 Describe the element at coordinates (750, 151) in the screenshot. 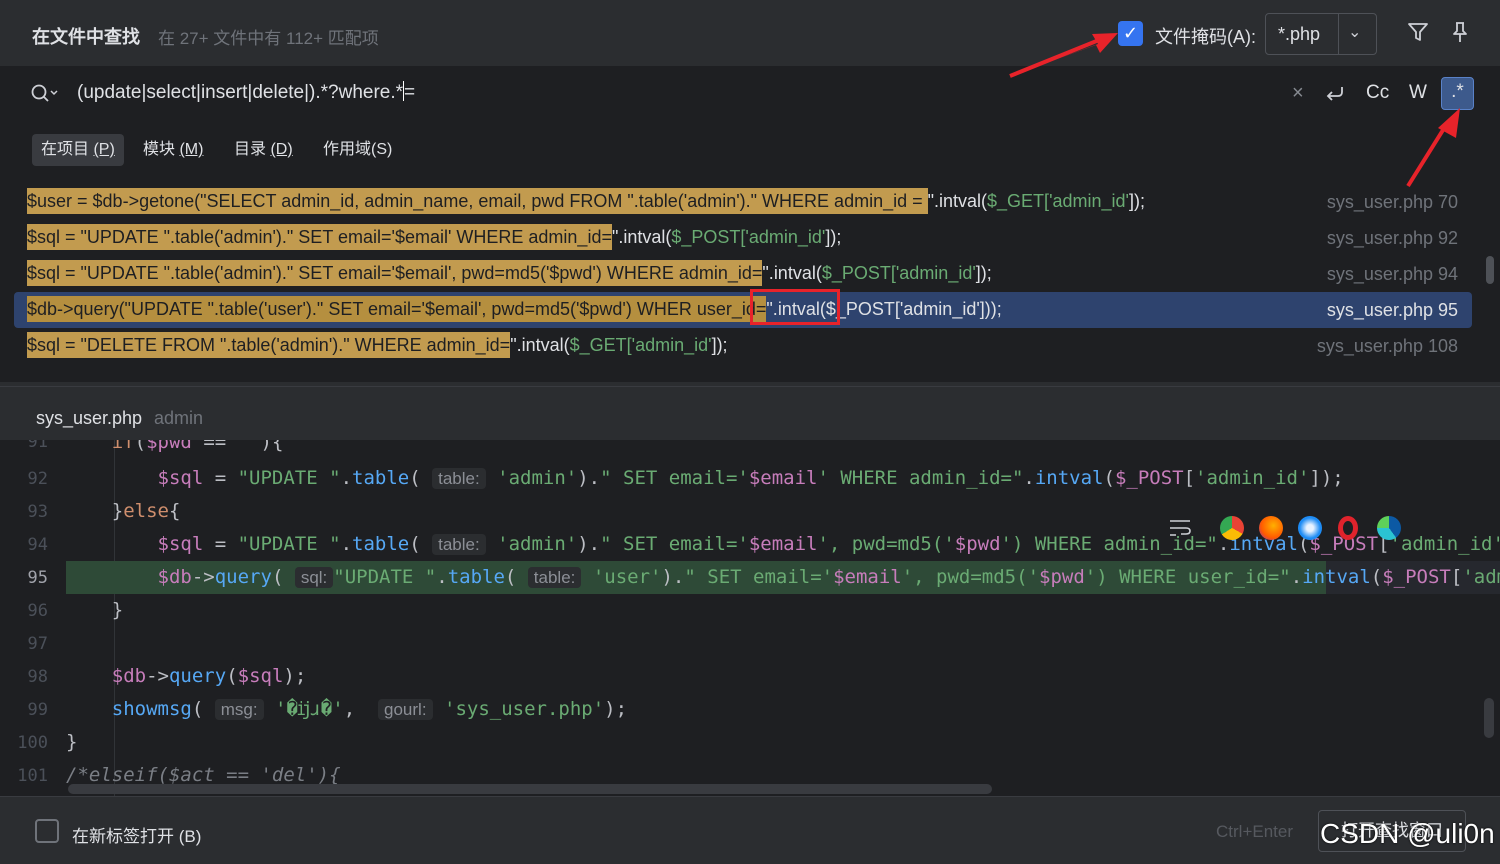

I see `scope-tabs: 在项目 (P) 模块 (M) 目录 (D) 作用域(S)` at that location.